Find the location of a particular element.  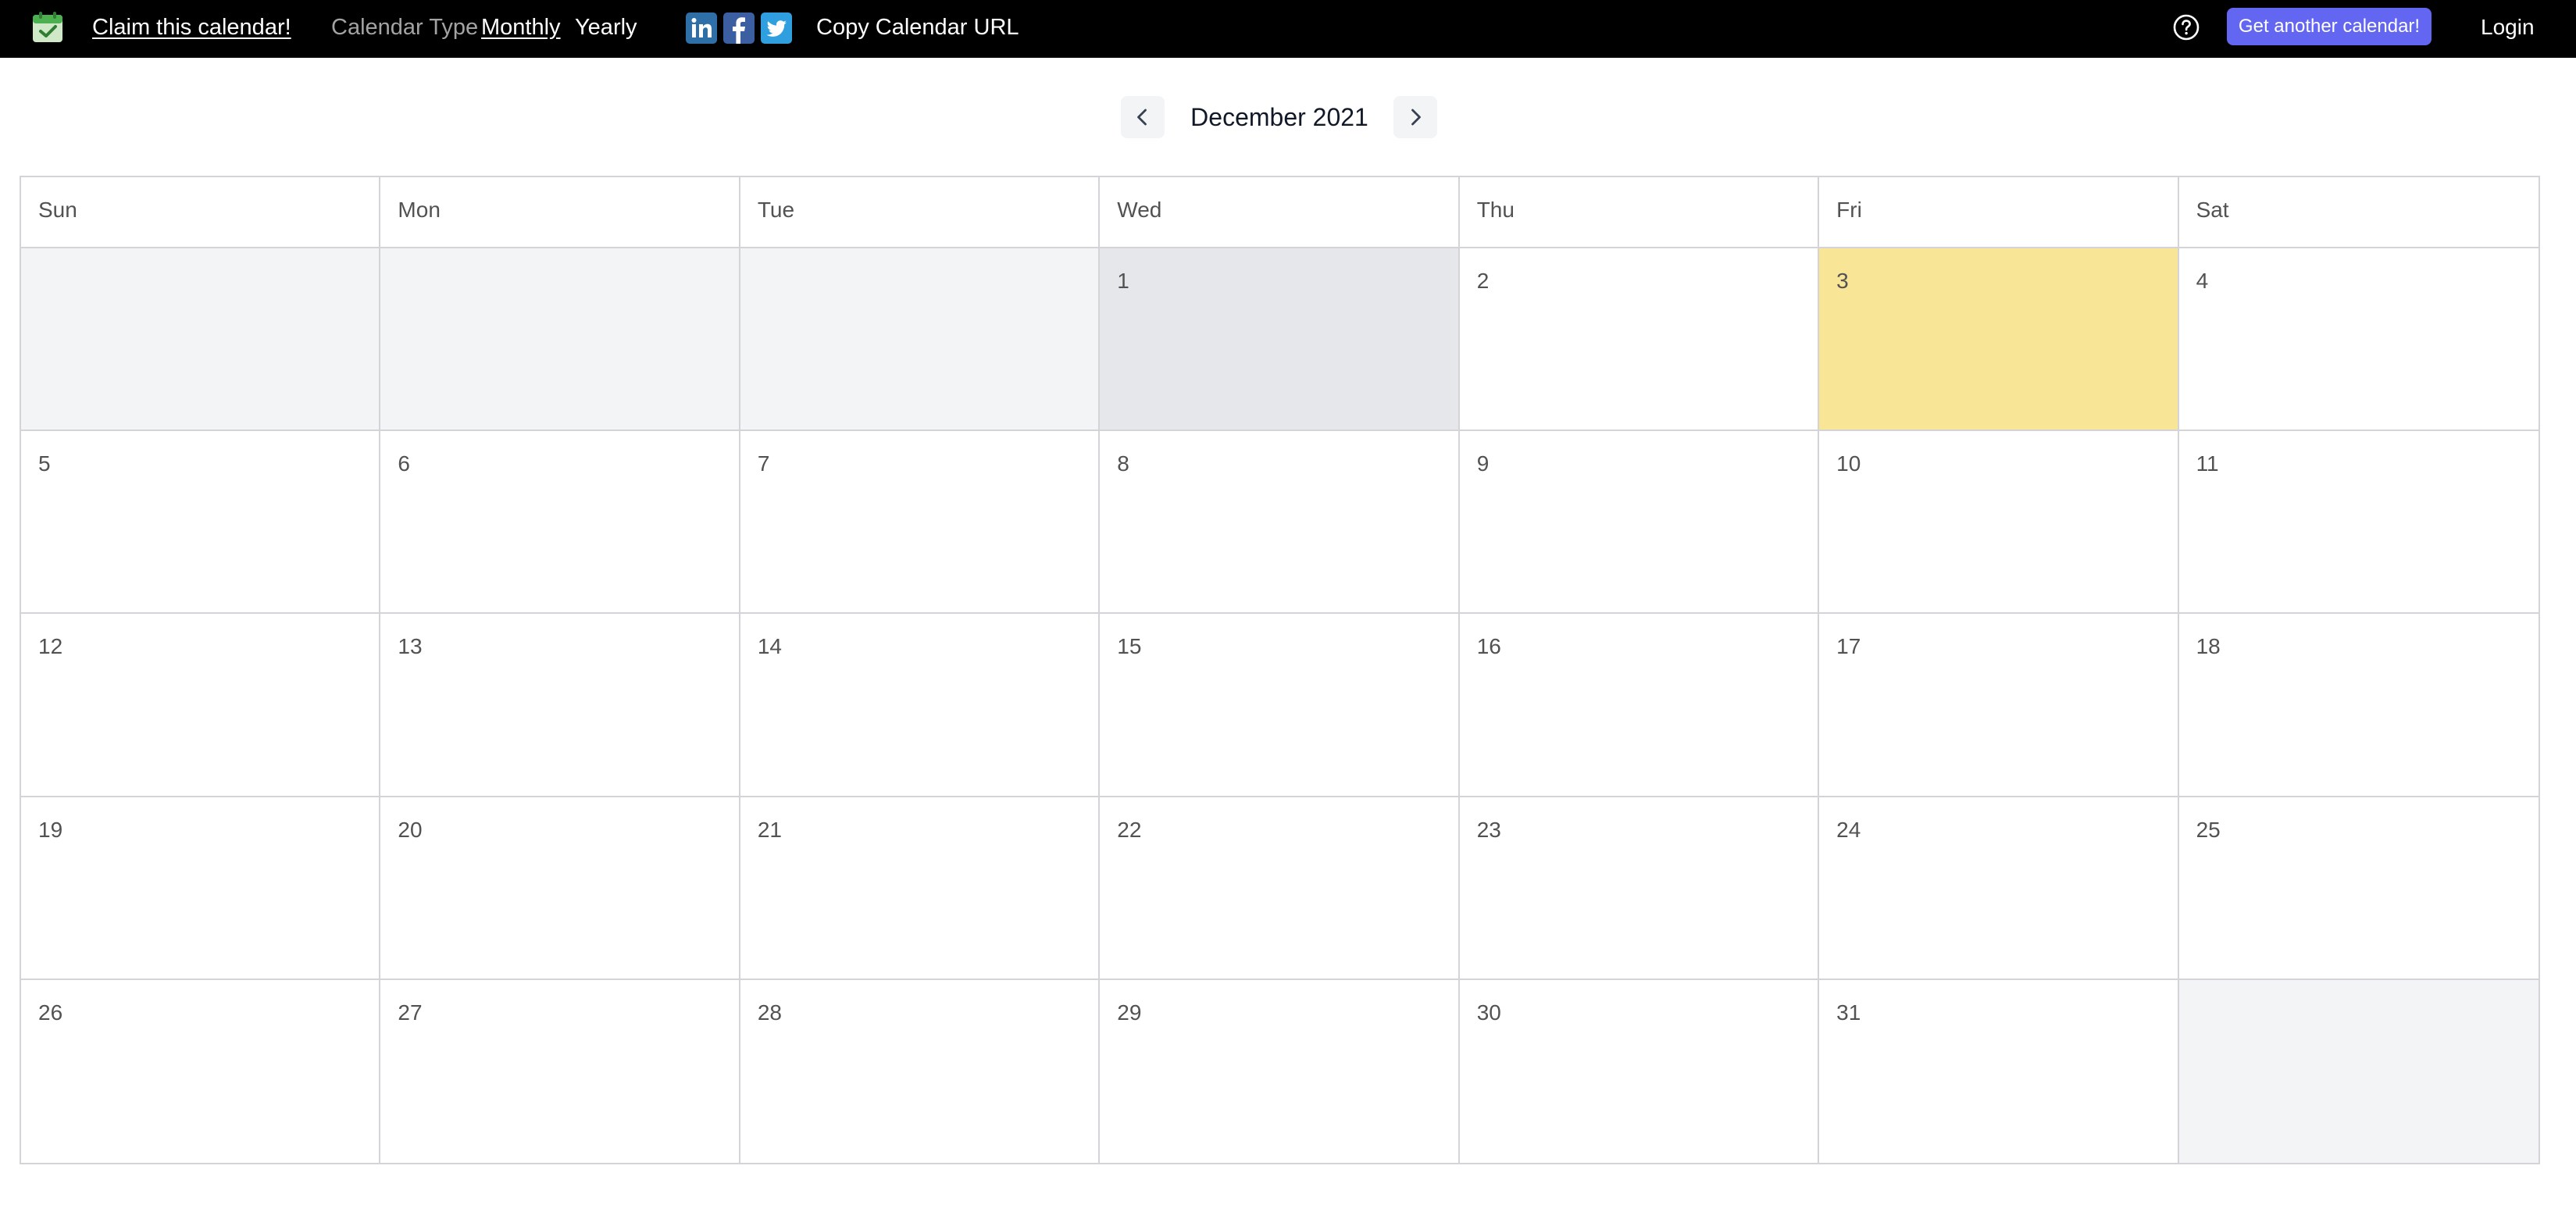

day-cell: 21 is located at coordinates (920, 888).